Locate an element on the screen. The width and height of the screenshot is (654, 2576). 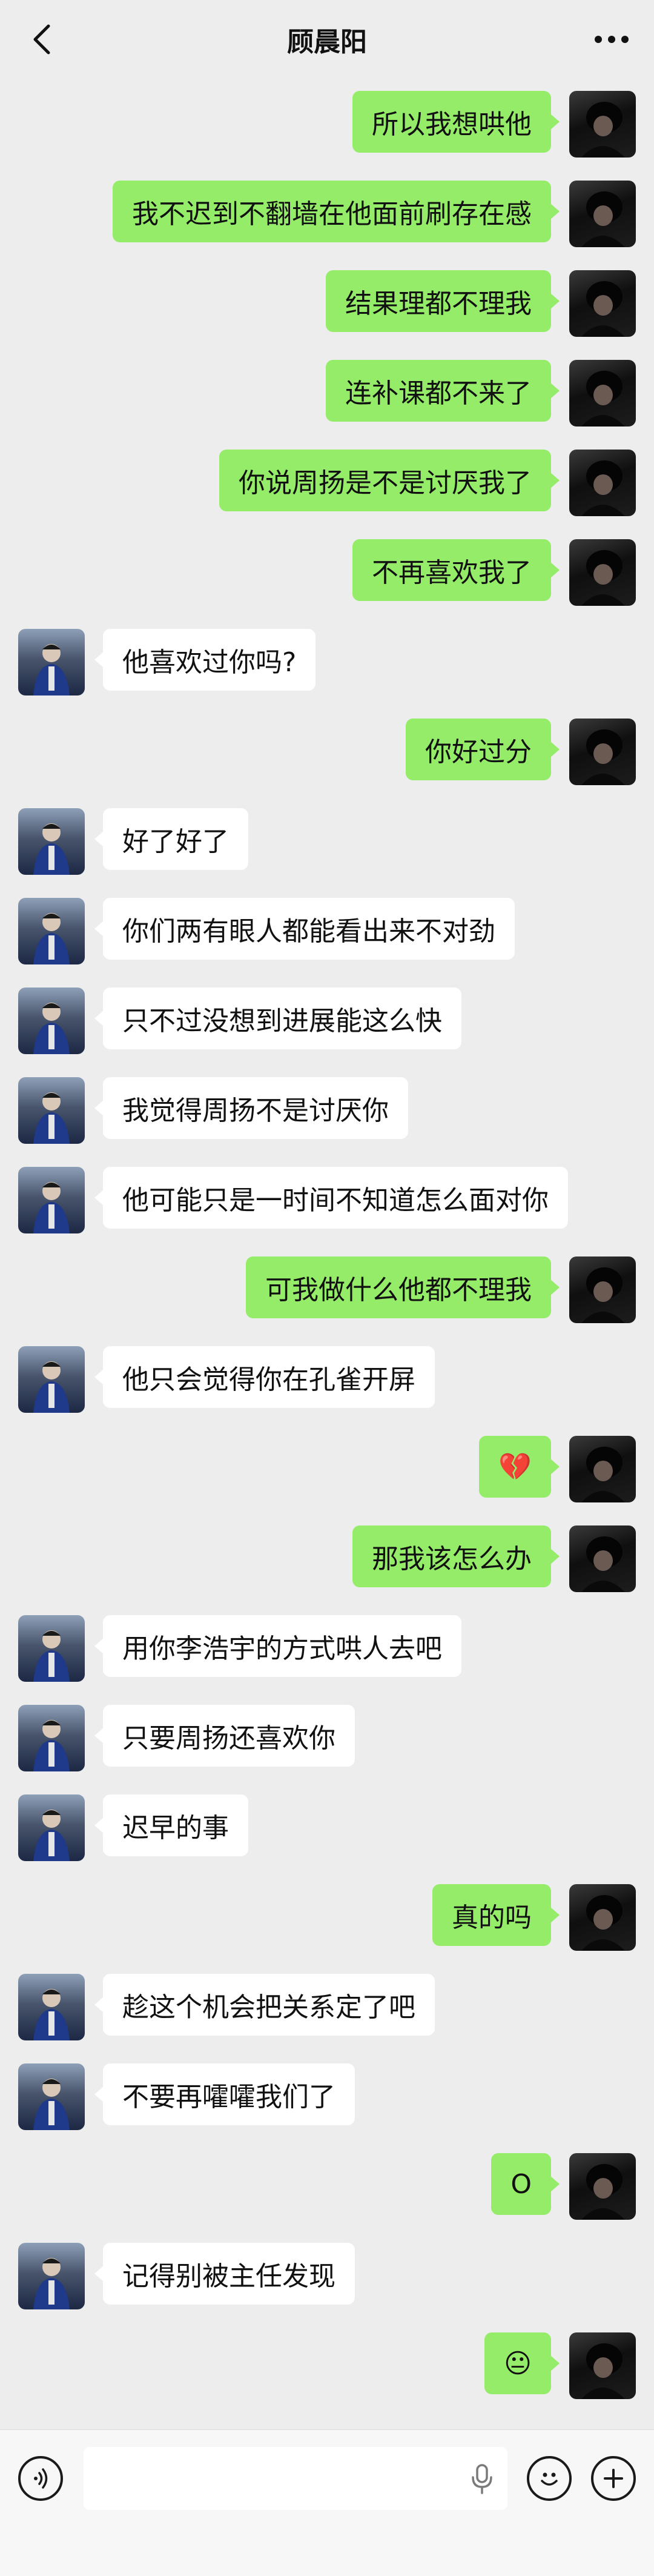
chat-title: 顾晨阳 is located at coordinates (327, 42).